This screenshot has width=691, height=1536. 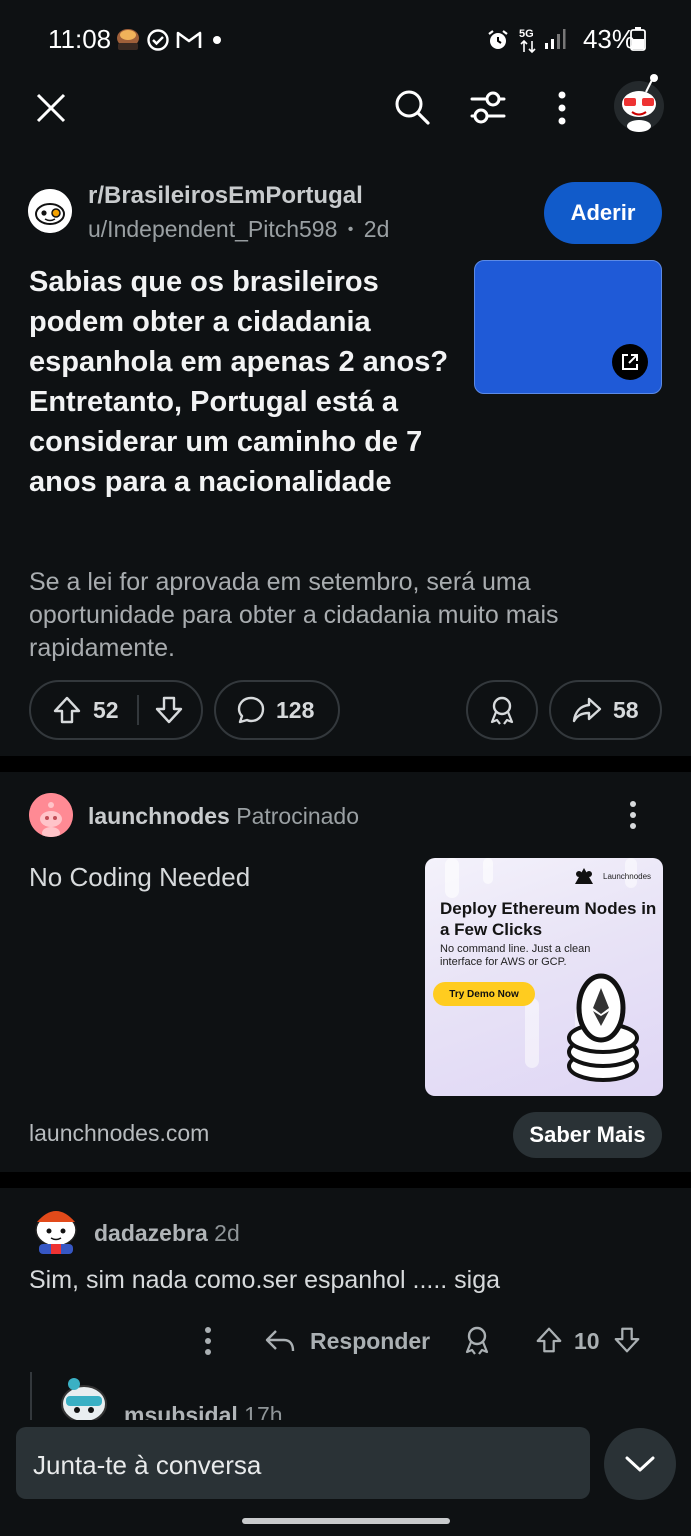 What do you see at coordinates (584, 876) in the screenshot?
I see `launchnodes-logo-icon` at bounding box center [584, 876].